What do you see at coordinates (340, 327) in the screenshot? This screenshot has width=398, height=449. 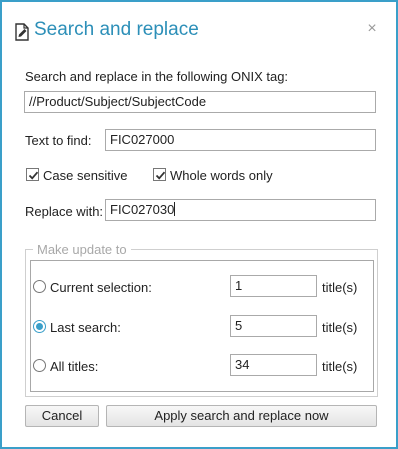 I see `last-search-unit: title(s)` at bounding box center [340, 327].